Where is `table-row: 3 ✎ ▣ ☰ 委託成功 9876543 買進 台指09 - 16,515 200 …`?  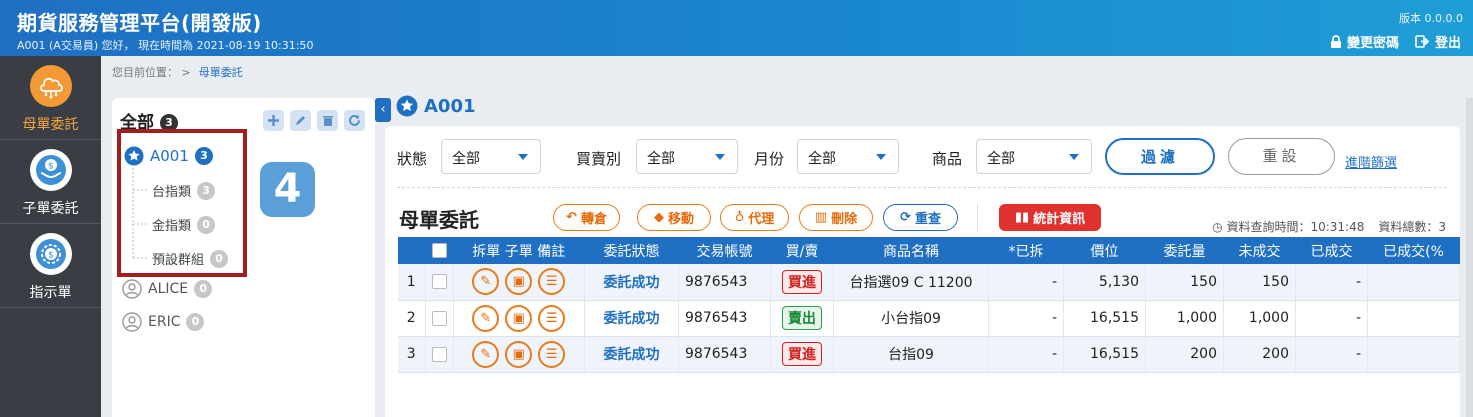 table-row: 3 ✎ ▣ ☰ 委託成功 9876543 買進 台指09 - 16,515 200 … is located at coordinates (929, 354).